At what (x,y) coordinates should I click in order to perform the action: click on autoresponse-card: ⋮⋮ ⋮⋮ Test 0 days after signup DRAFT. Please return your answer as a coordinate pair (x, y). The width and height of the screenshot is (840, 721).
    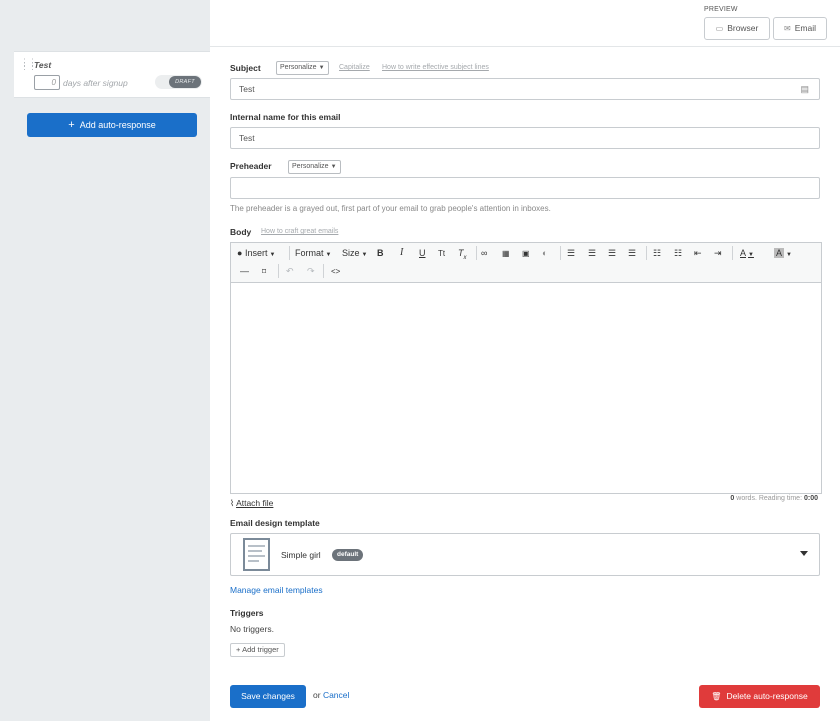
    Looking at the image, I should click on (112, 74).